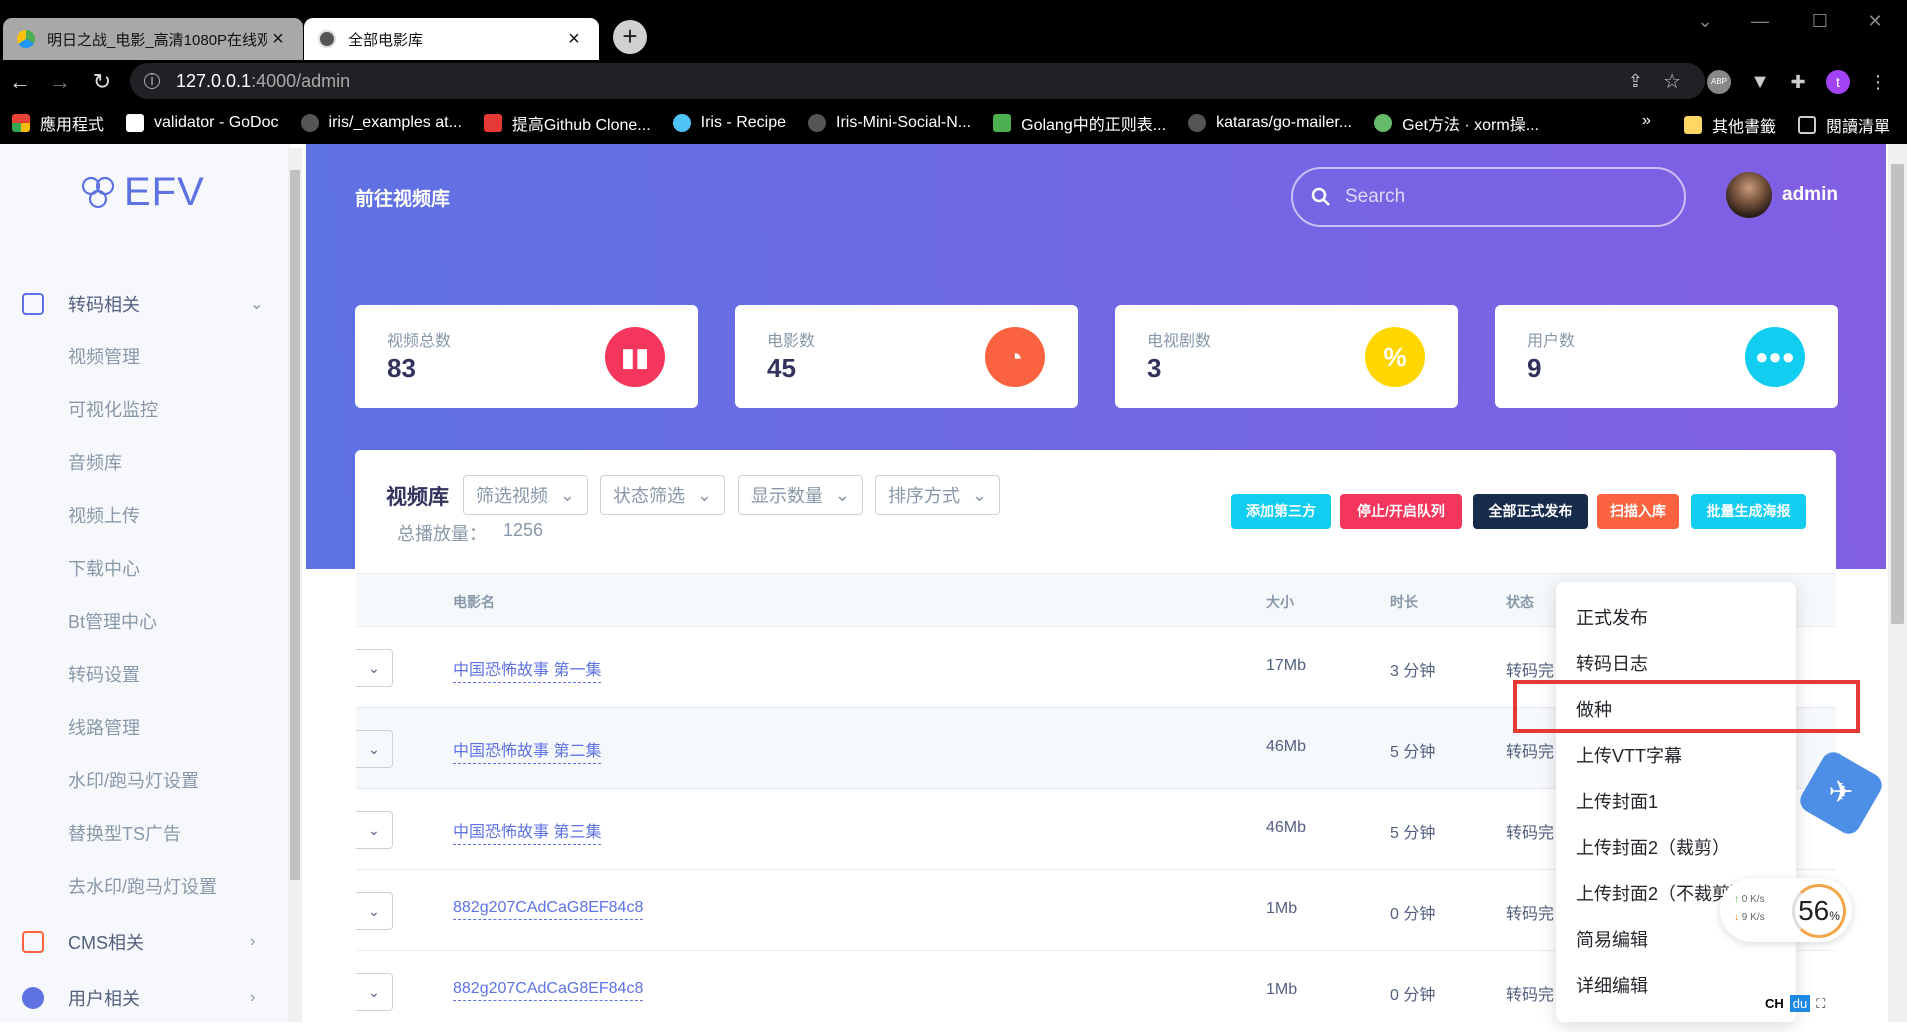 The height and width of the screenshot is (1032, 1907). What do you see at coordinates (451, 39) in the screenshot?
I see `tab-movie-library: 全部电影库 ×` at bounding box center [451, 39].